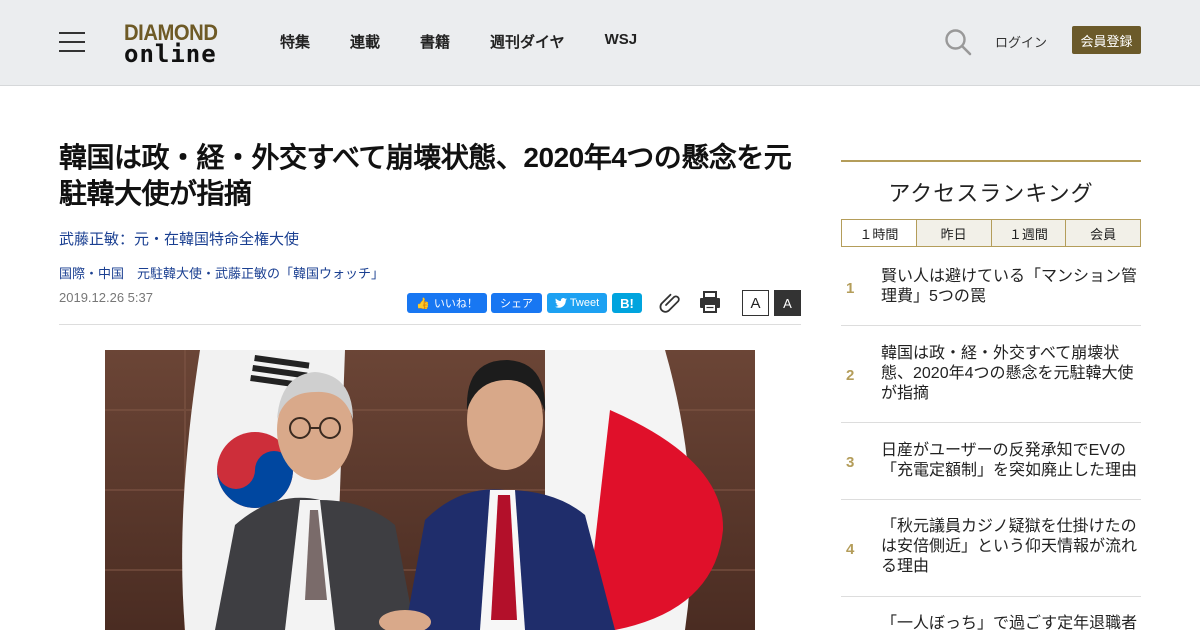 Image resolution: width=1200 pixels, height=630 pixels. What do you see at coordinates (787, 303) in the screenshot?
I see `font-size-large-button: A` at bounding box center [787, 303].